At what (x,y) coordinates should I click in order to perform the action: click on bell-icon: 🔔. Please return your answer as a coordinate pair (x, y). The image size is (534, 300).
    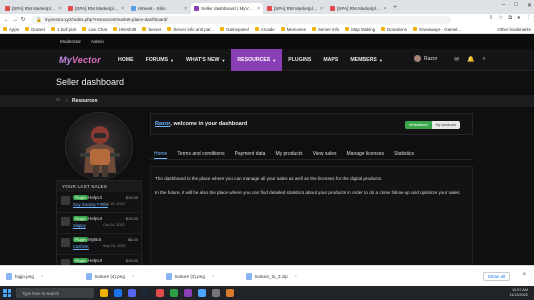
    Looking at the image, I should click on (470, 59).